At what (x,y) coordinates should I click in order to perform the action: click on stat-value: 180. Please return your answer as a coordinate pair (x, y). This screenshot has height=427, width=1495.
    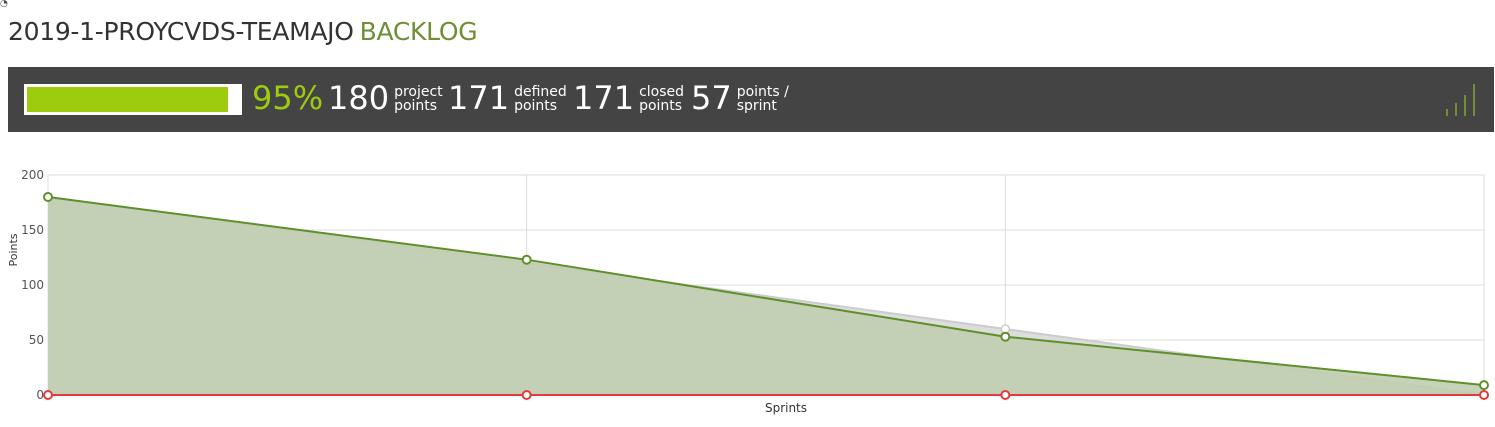
    Looking at the image, I should click on (359, 98).